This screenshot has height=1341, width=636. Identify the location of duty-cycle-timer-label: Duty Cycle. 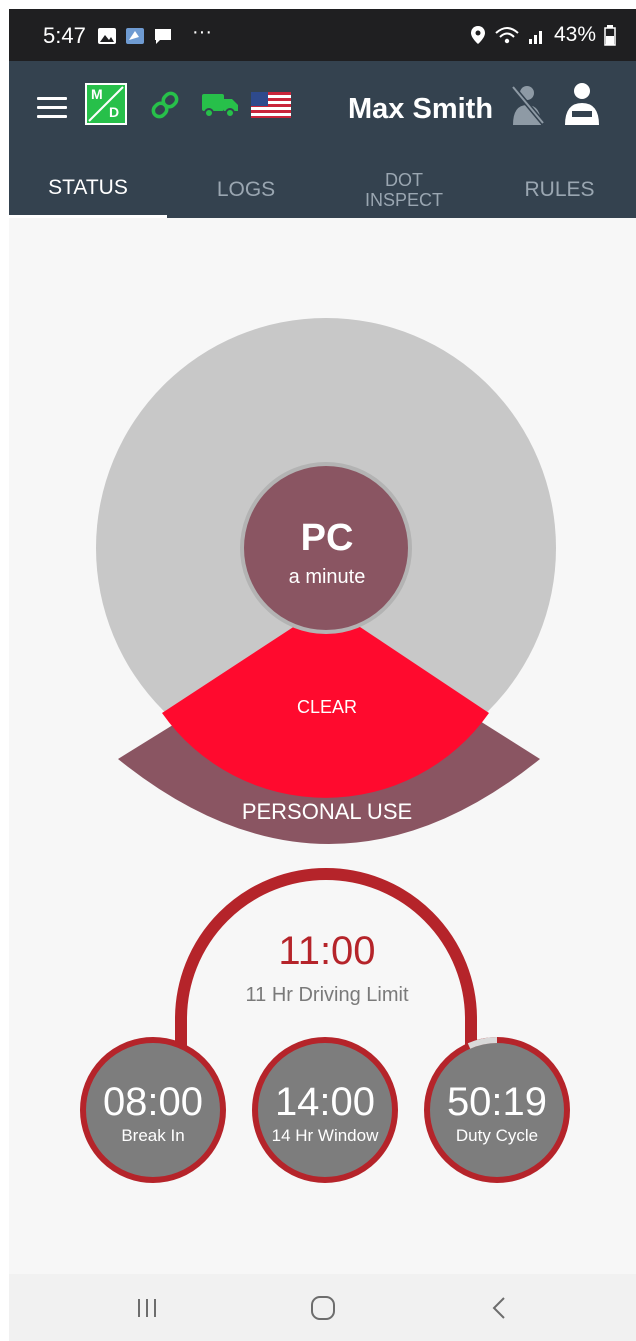
(497, 1135).